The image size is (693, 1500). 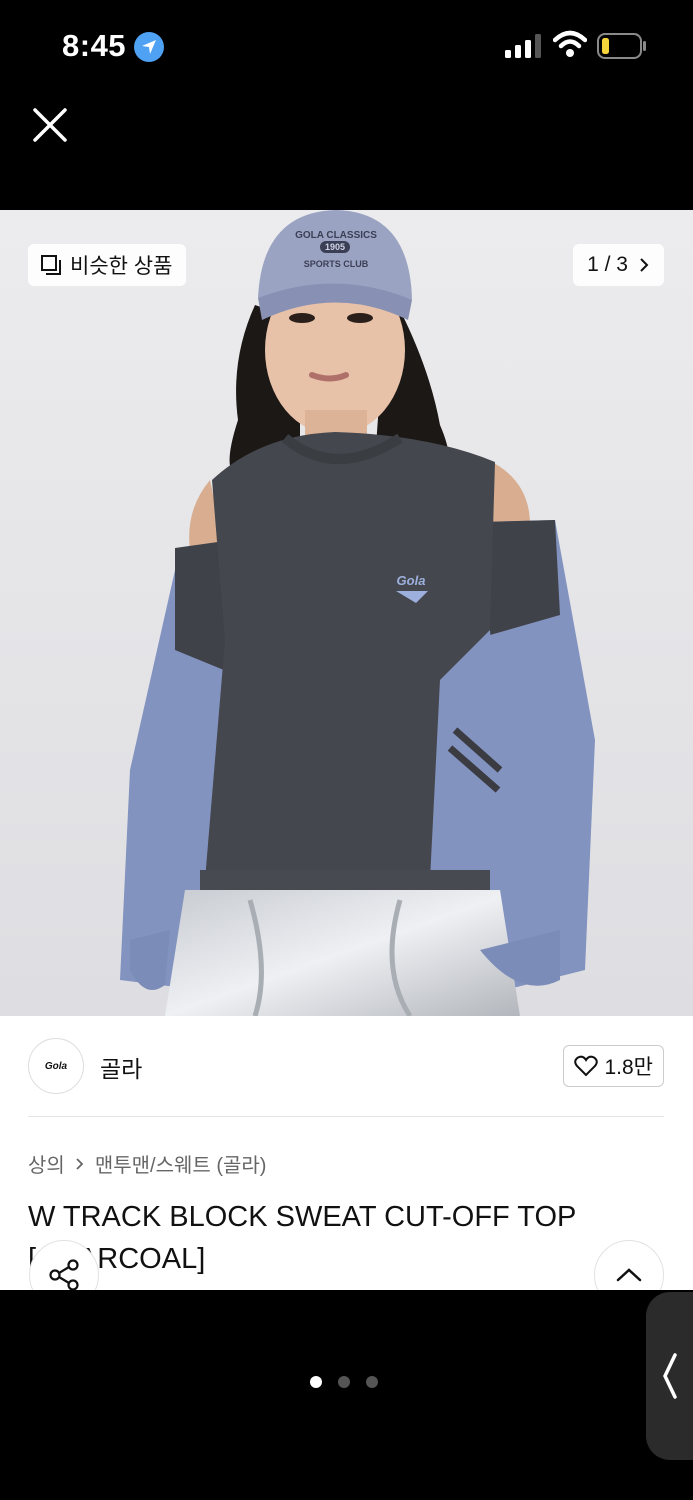 I want to click on breadcrumb: 상의 맨투맨/스웨트 (골라), so click(x=147, y=1163).